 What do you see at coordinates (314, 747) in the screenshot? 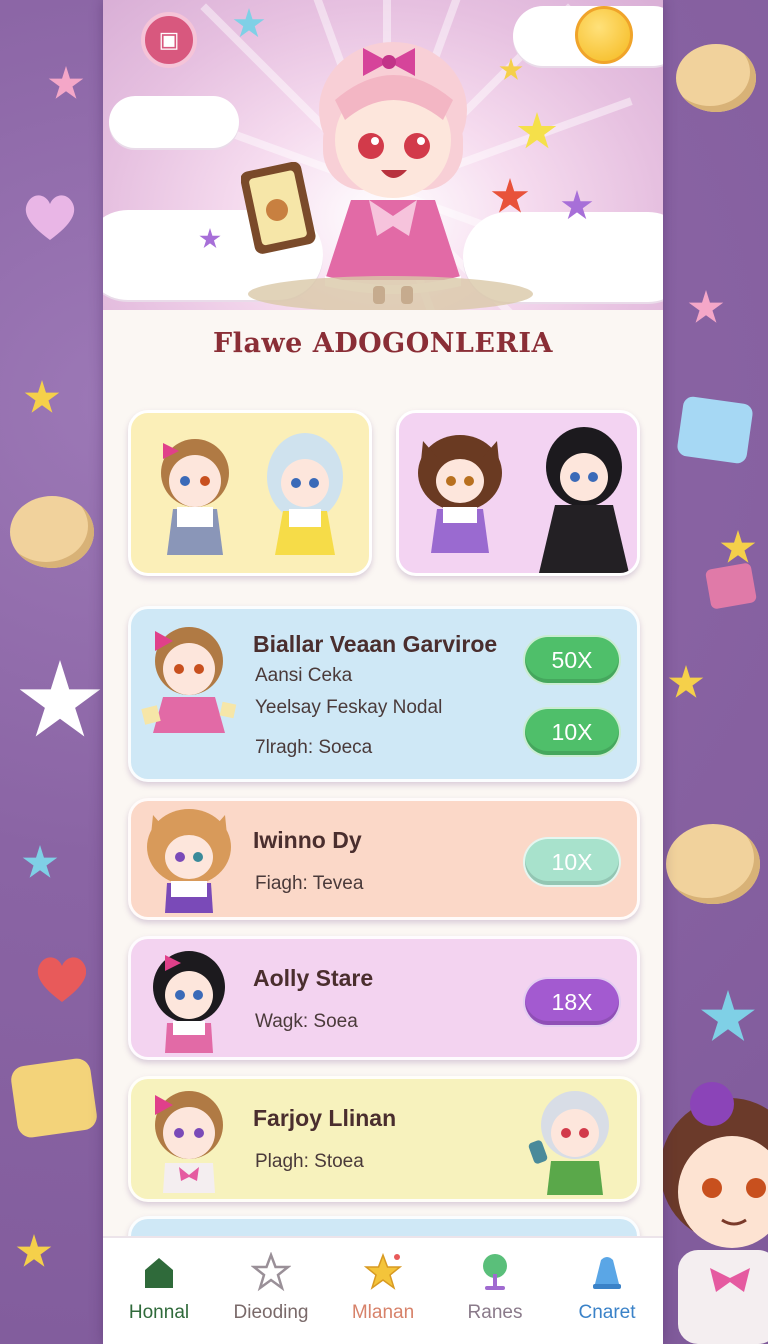
I see `item-meta: 7lragh: Soeca` at bounding box center [314, 747].